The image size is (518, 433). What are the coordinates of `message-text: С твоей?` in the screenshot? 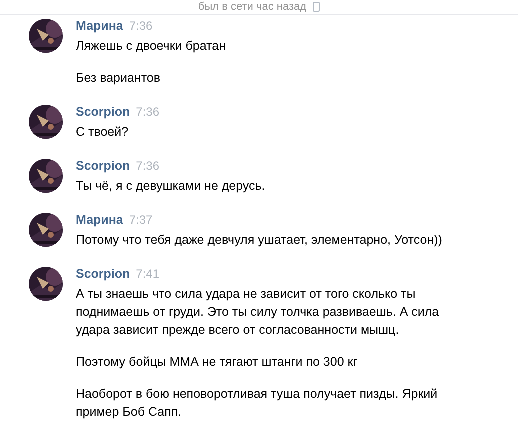 It's located at (103, 132).